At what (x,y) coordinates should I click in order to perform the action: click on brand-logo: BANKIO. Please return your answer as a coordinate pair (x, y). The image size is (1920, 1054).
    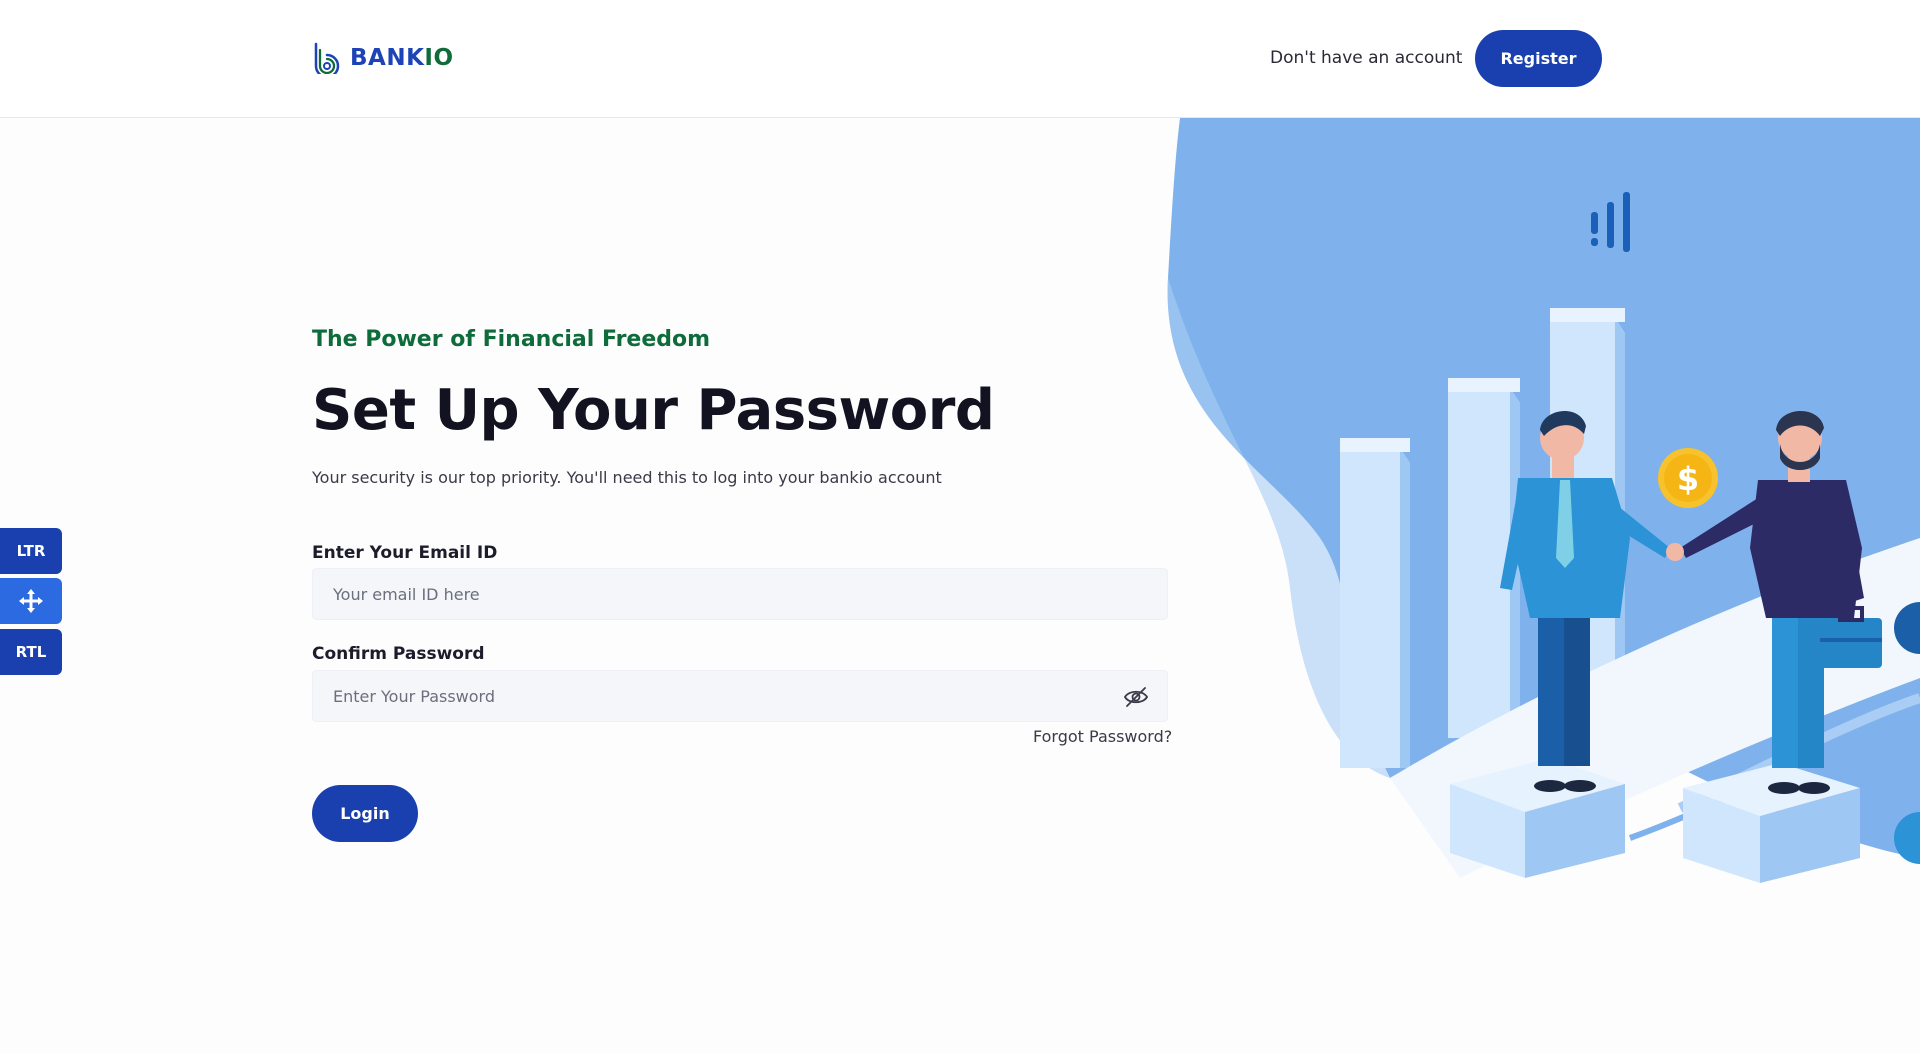
    Looking at the image, I should click on (383, 58).